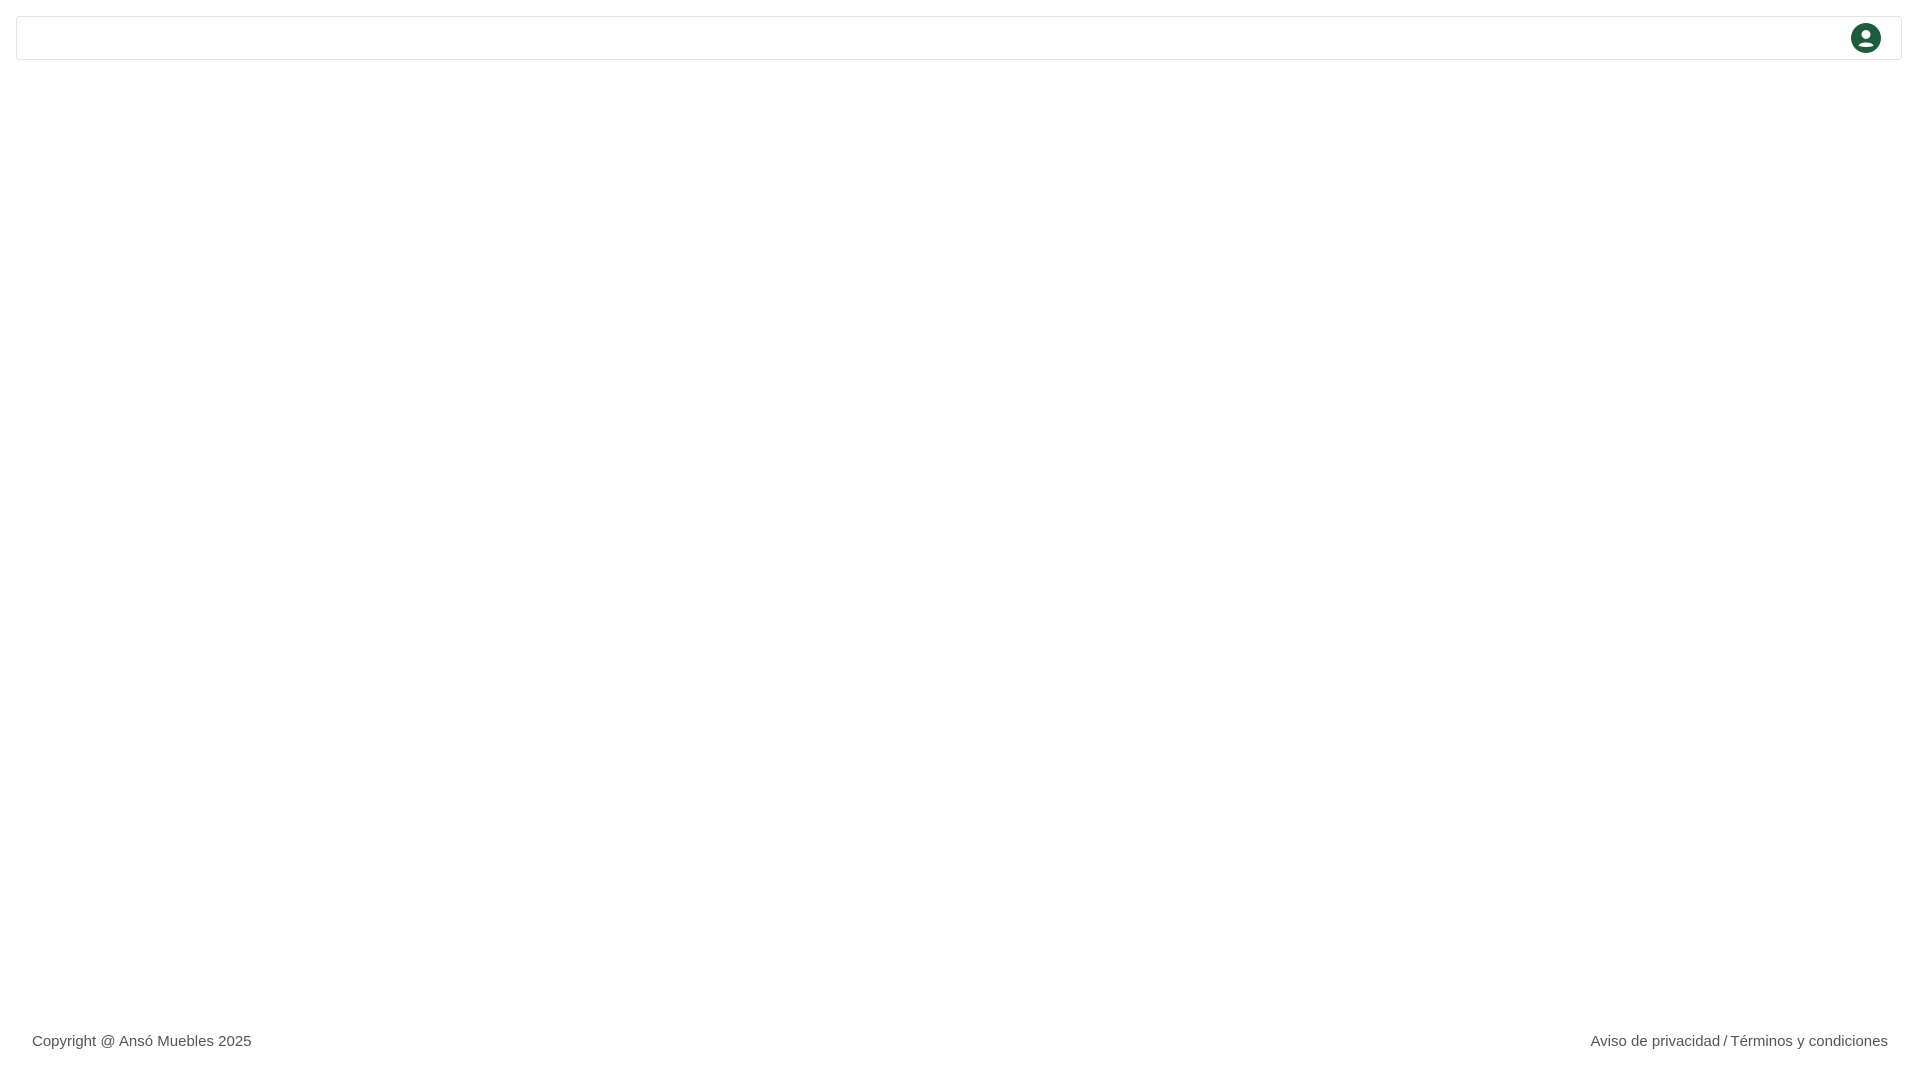 The image size is (1920, 1080). I want to click on top-navbar, so click(959, 38).